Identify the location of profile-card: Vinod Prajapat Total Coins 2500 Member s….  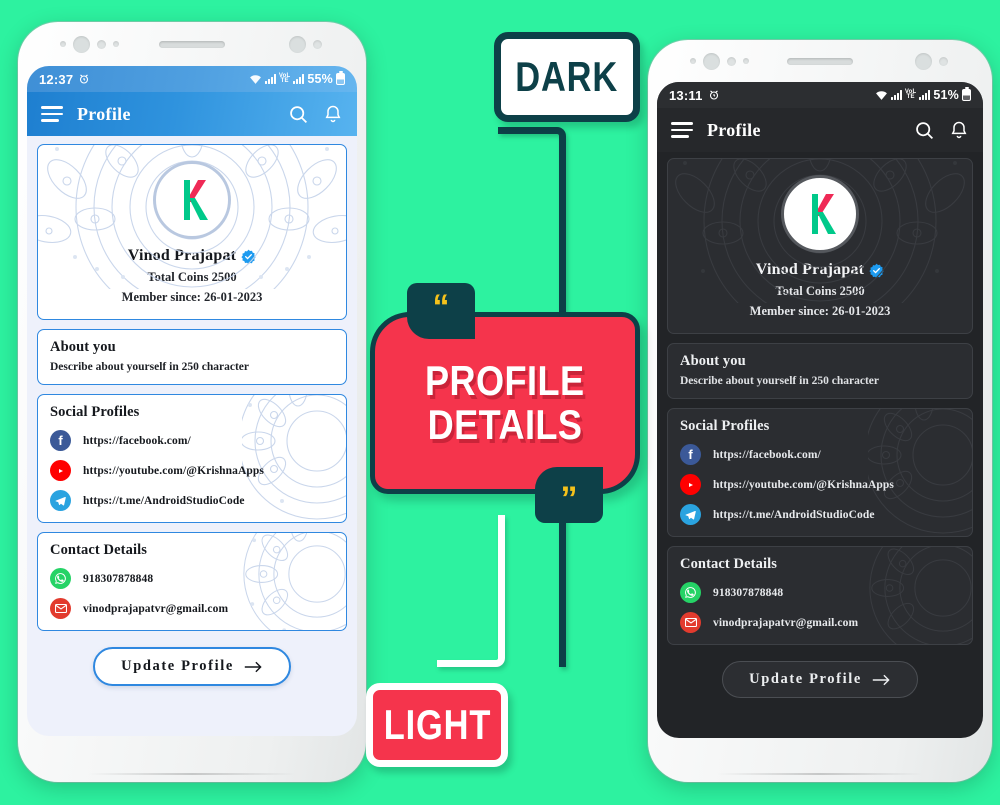
(192, 232).